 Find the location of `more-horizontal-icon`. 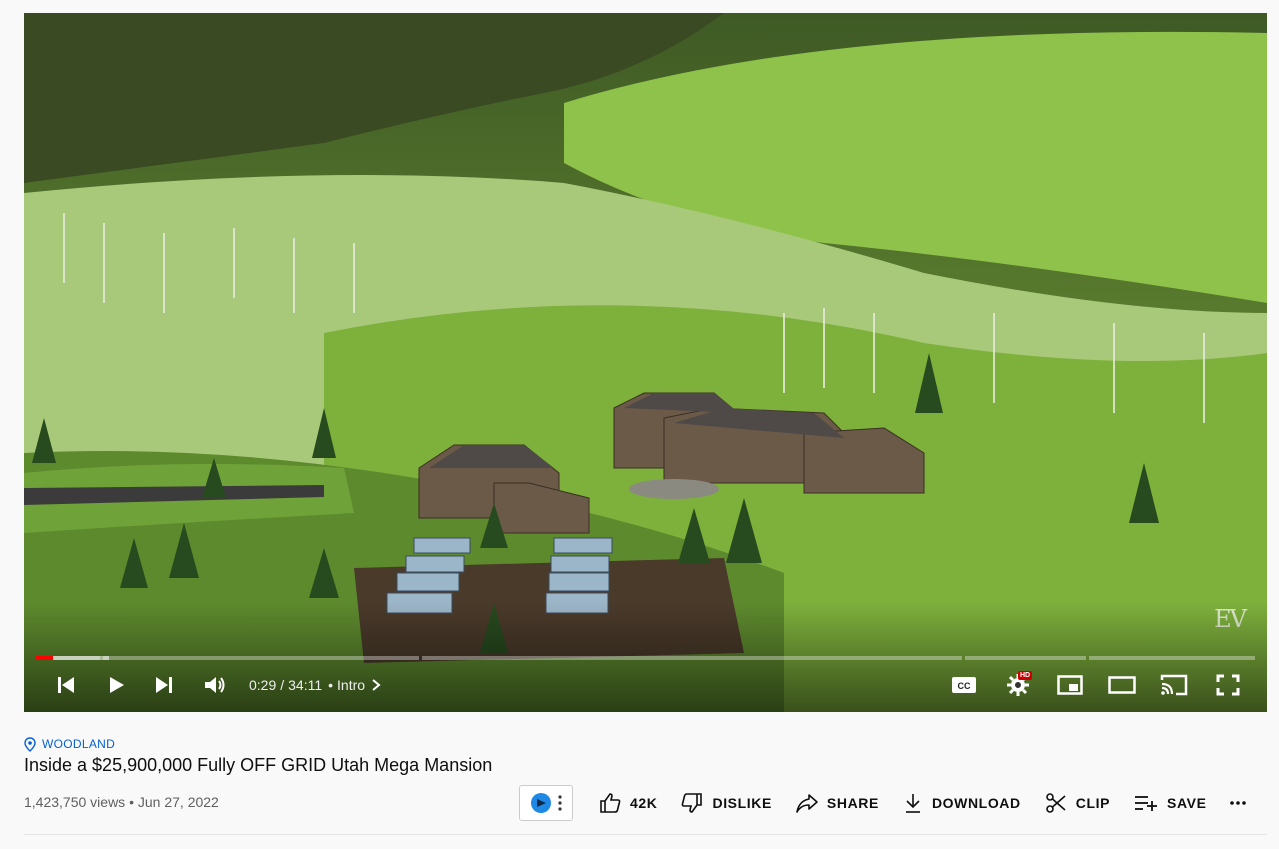

more-horizontal-icon is located at coordinates (1237, 803).